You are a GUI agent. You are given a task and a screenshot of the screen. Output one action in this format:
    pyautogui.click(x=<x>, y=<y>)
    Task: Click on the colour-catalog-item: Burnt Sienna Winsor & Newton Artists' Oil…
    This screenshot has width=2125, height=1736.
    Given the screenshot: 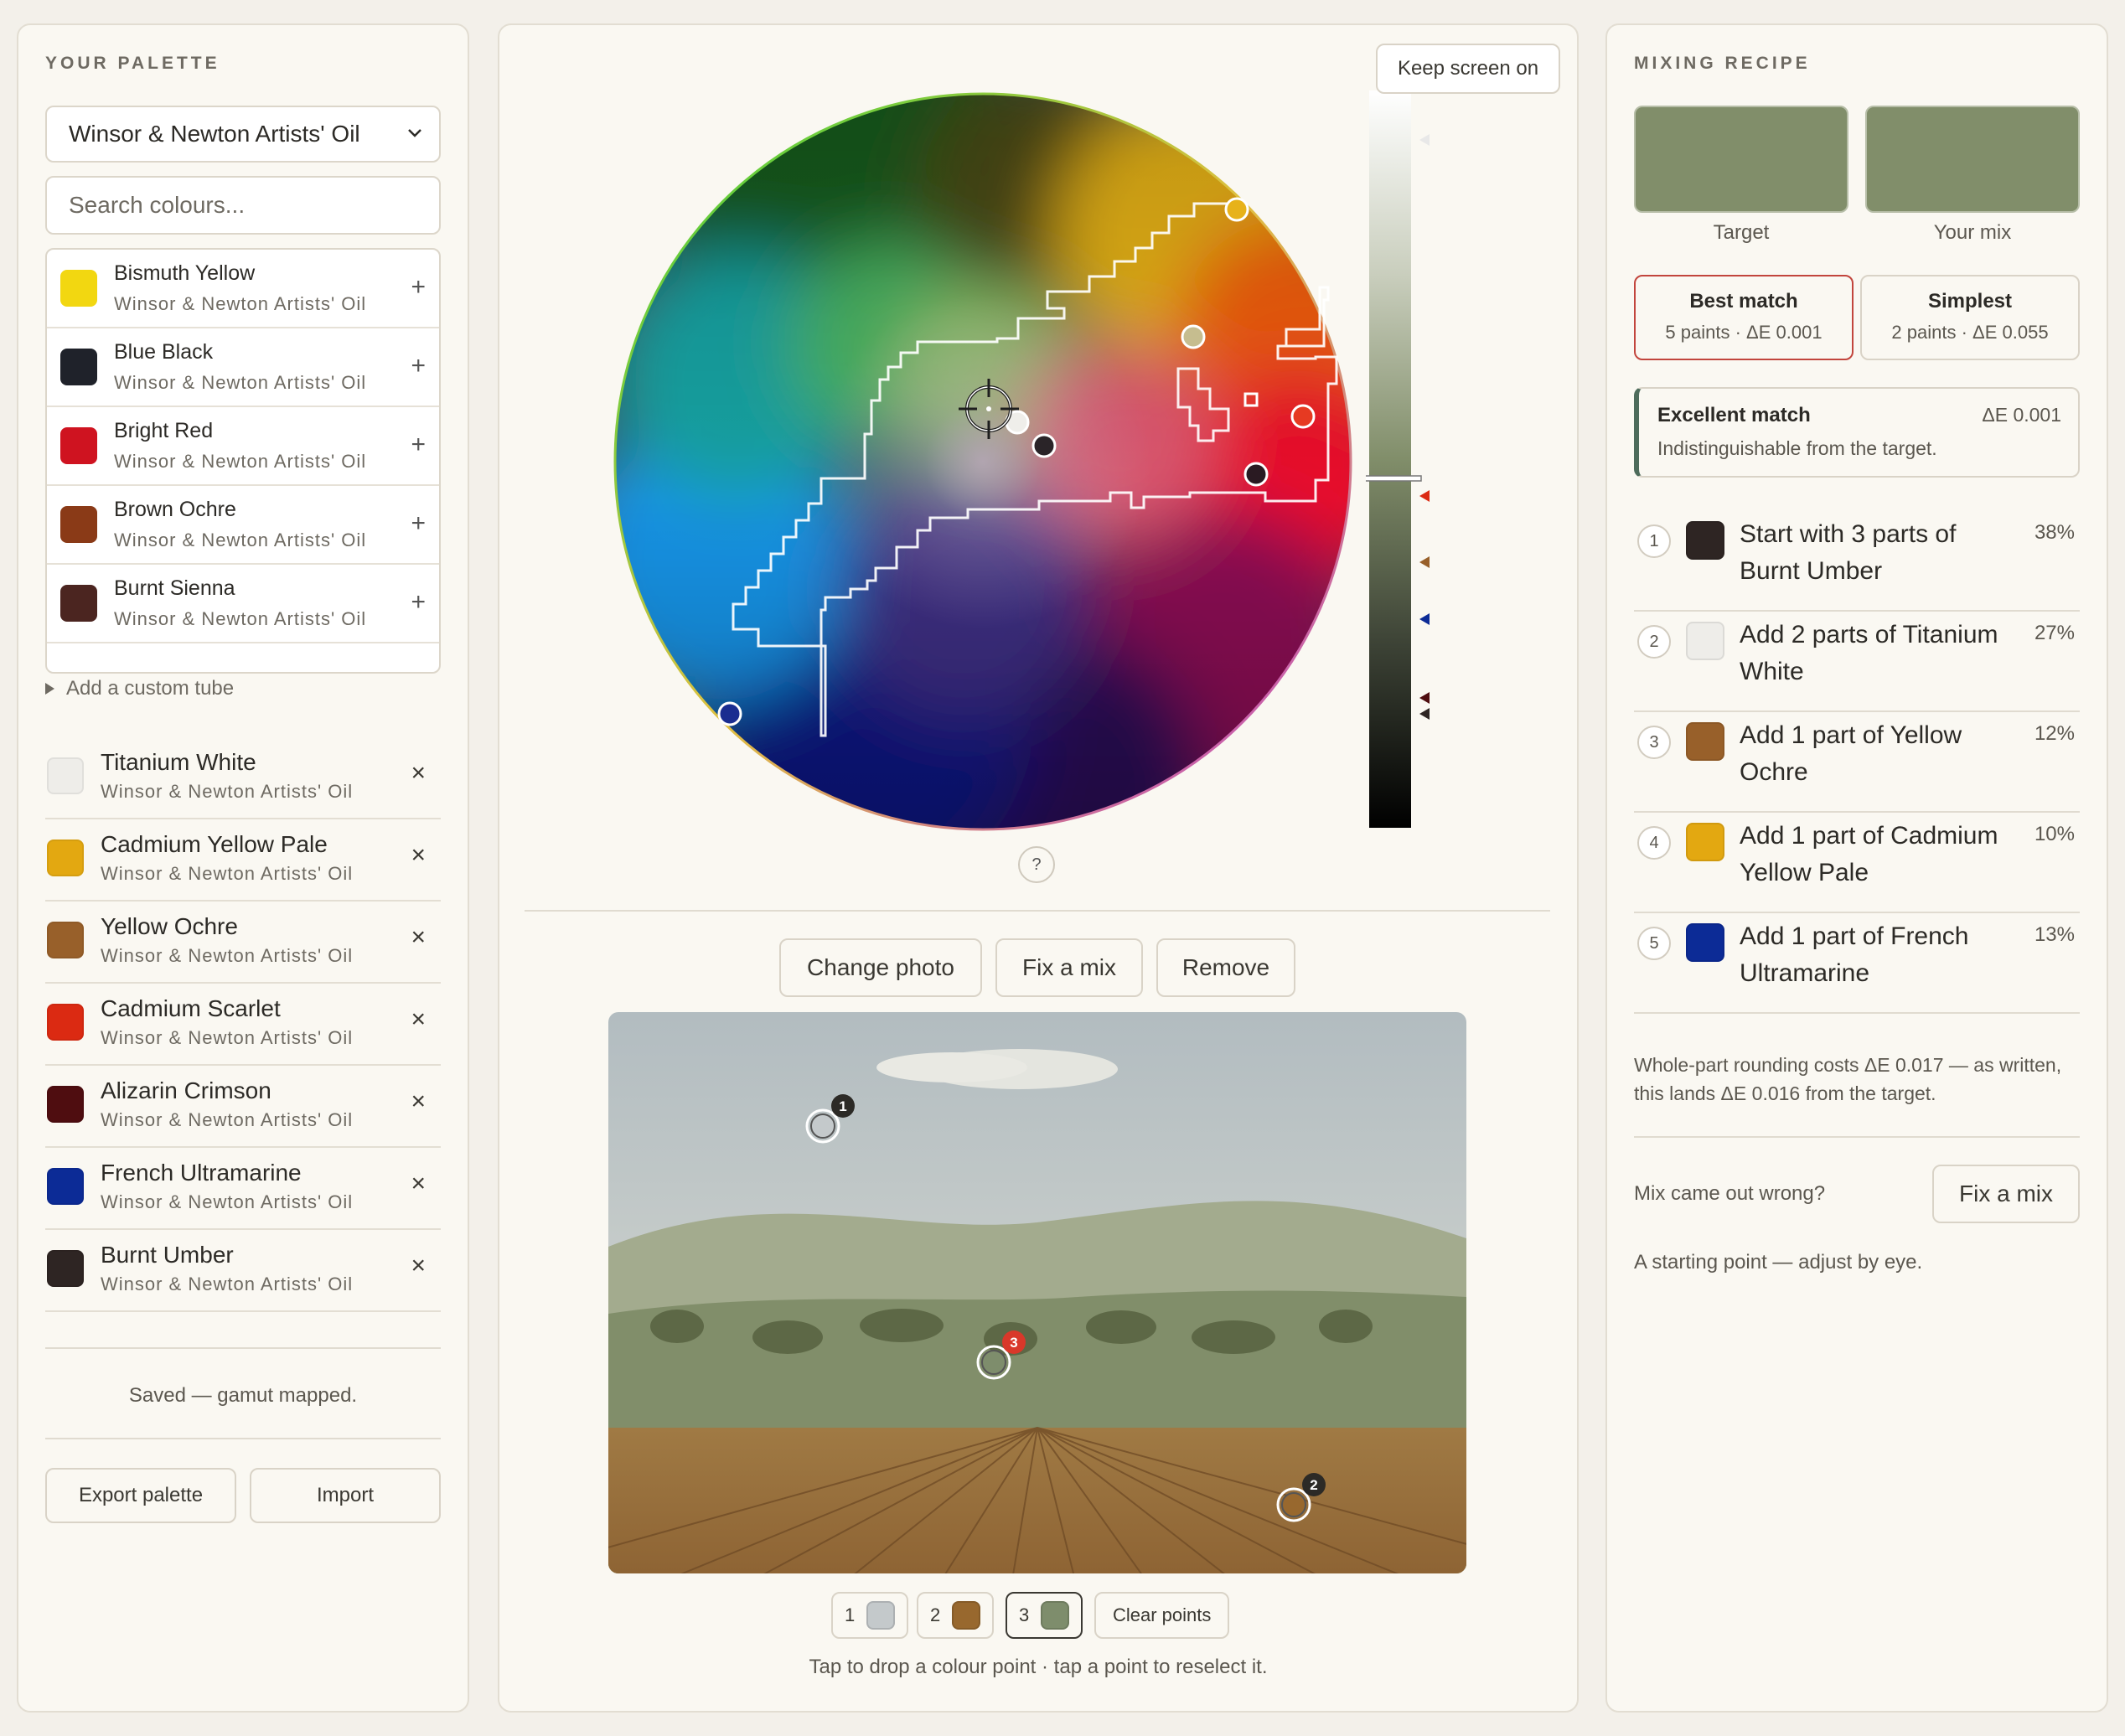 What is the action you would take?
    pyautogui.click(x=243, y=604)
    